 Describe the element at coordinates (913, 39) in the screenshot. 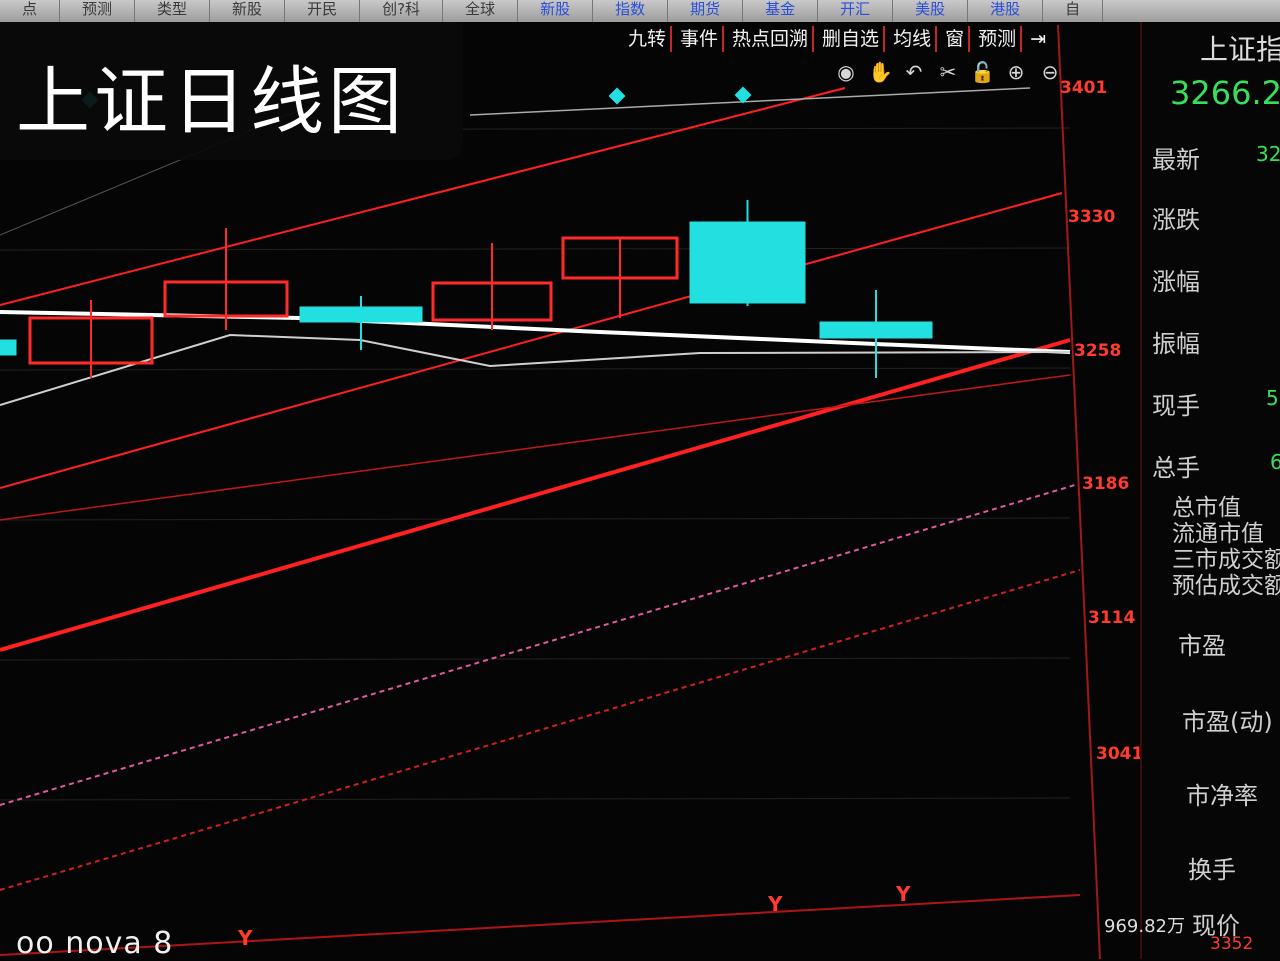

I see `tool-button: 均线` at that location.